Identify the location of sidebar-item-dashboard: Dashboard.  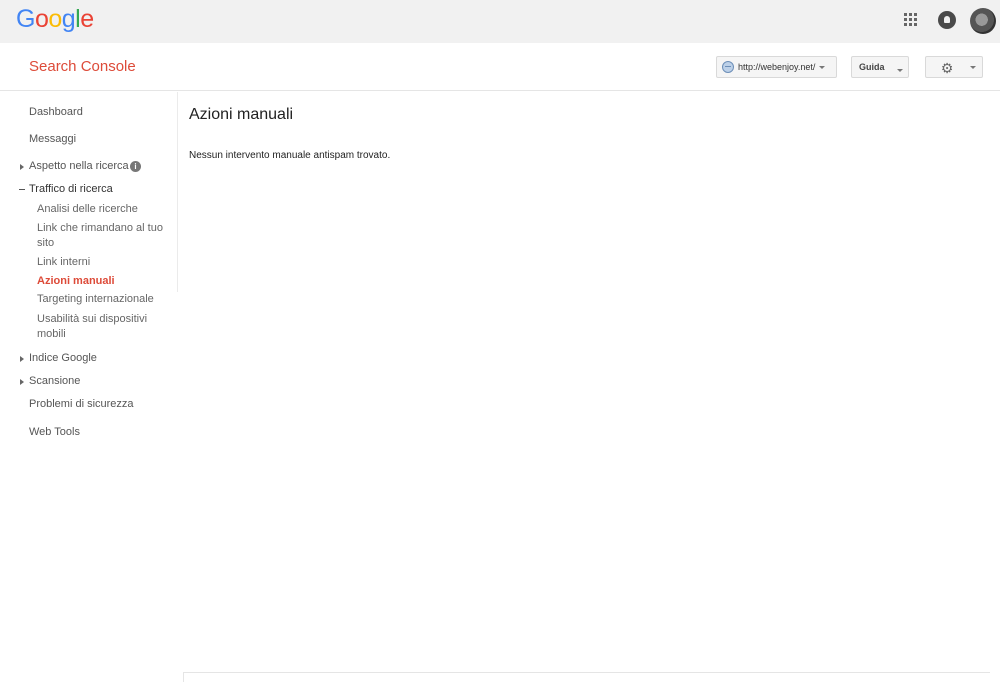
(56, 112).